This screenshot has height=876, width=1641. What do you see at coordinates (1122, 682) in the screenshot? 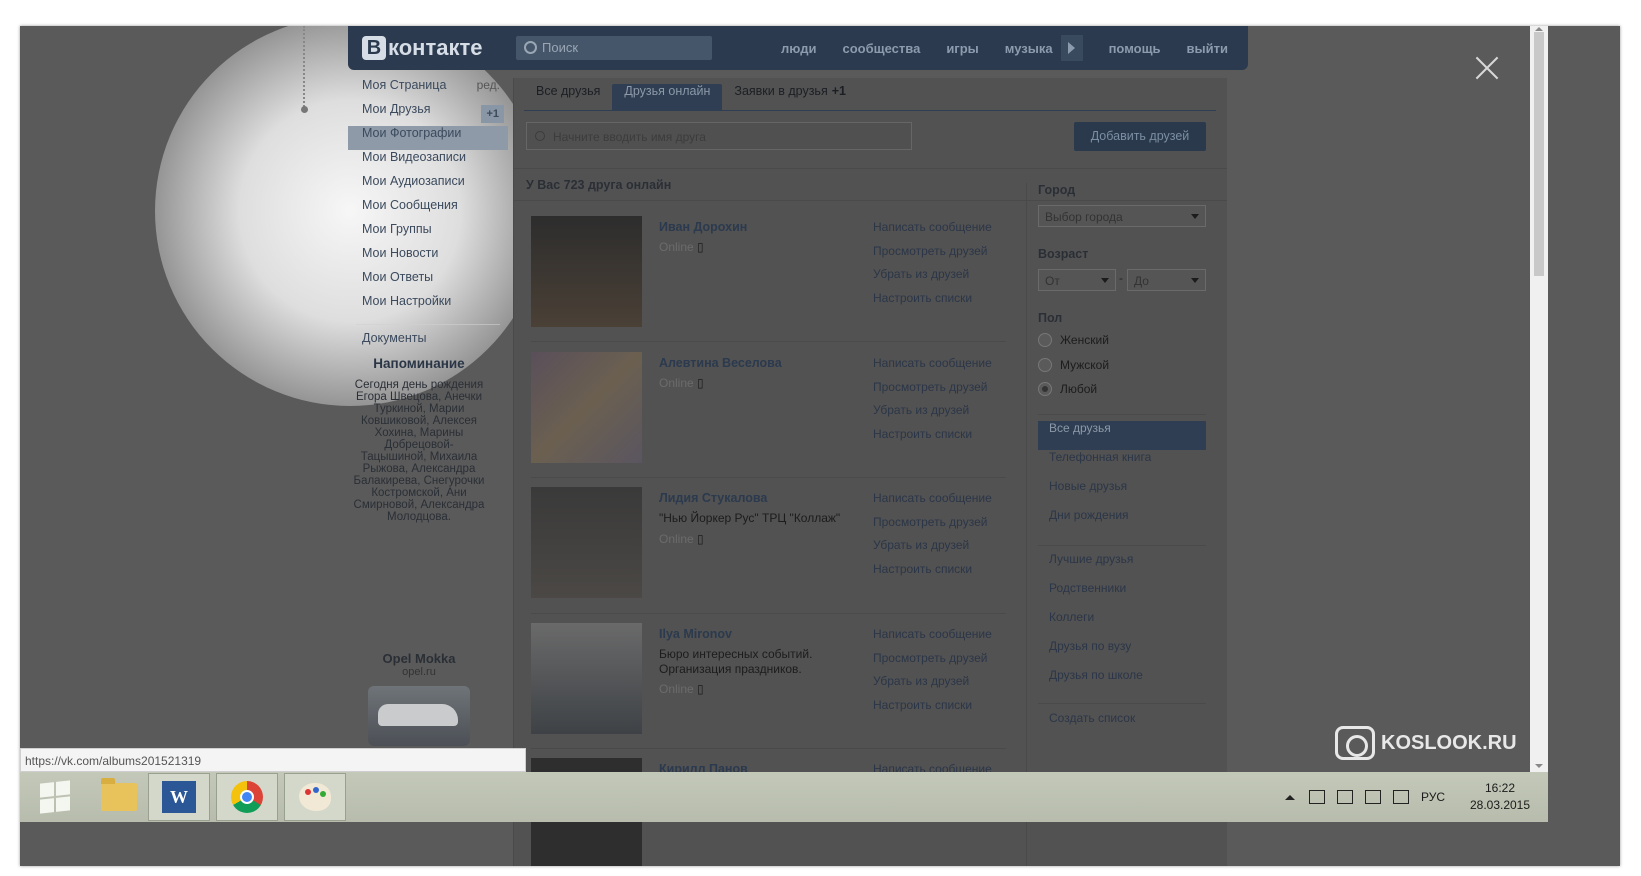
I see `list-school: Друзья по школе` at bounding box center [1122, 682].